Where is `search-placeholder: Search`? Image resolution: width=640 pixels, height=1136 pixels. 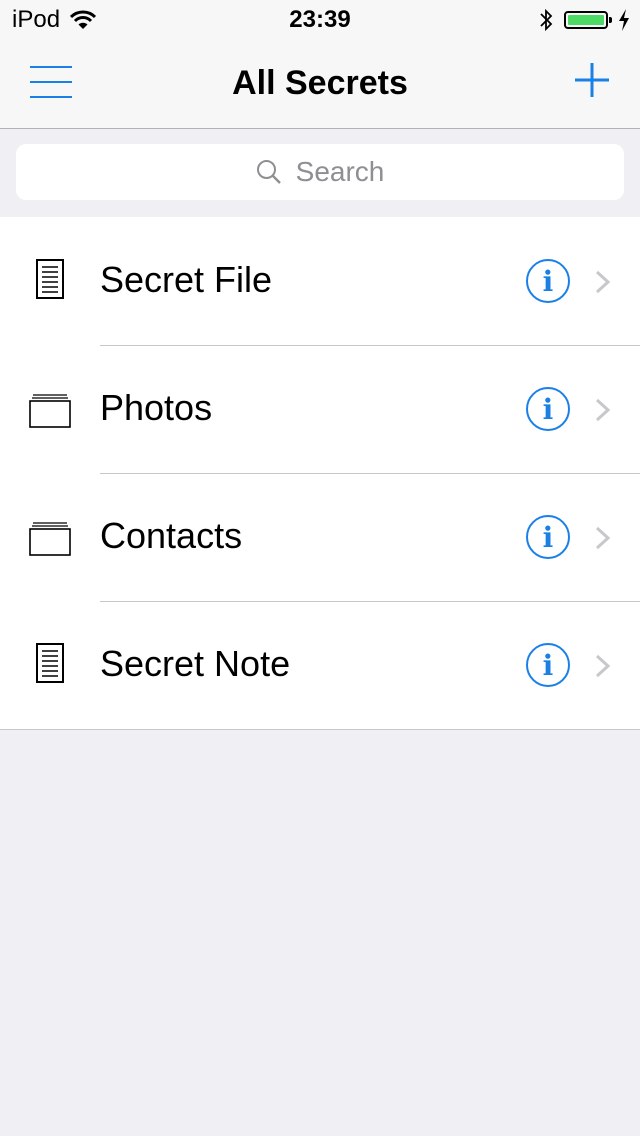
search-placeholder: Search is located at coordinates (340, 171).